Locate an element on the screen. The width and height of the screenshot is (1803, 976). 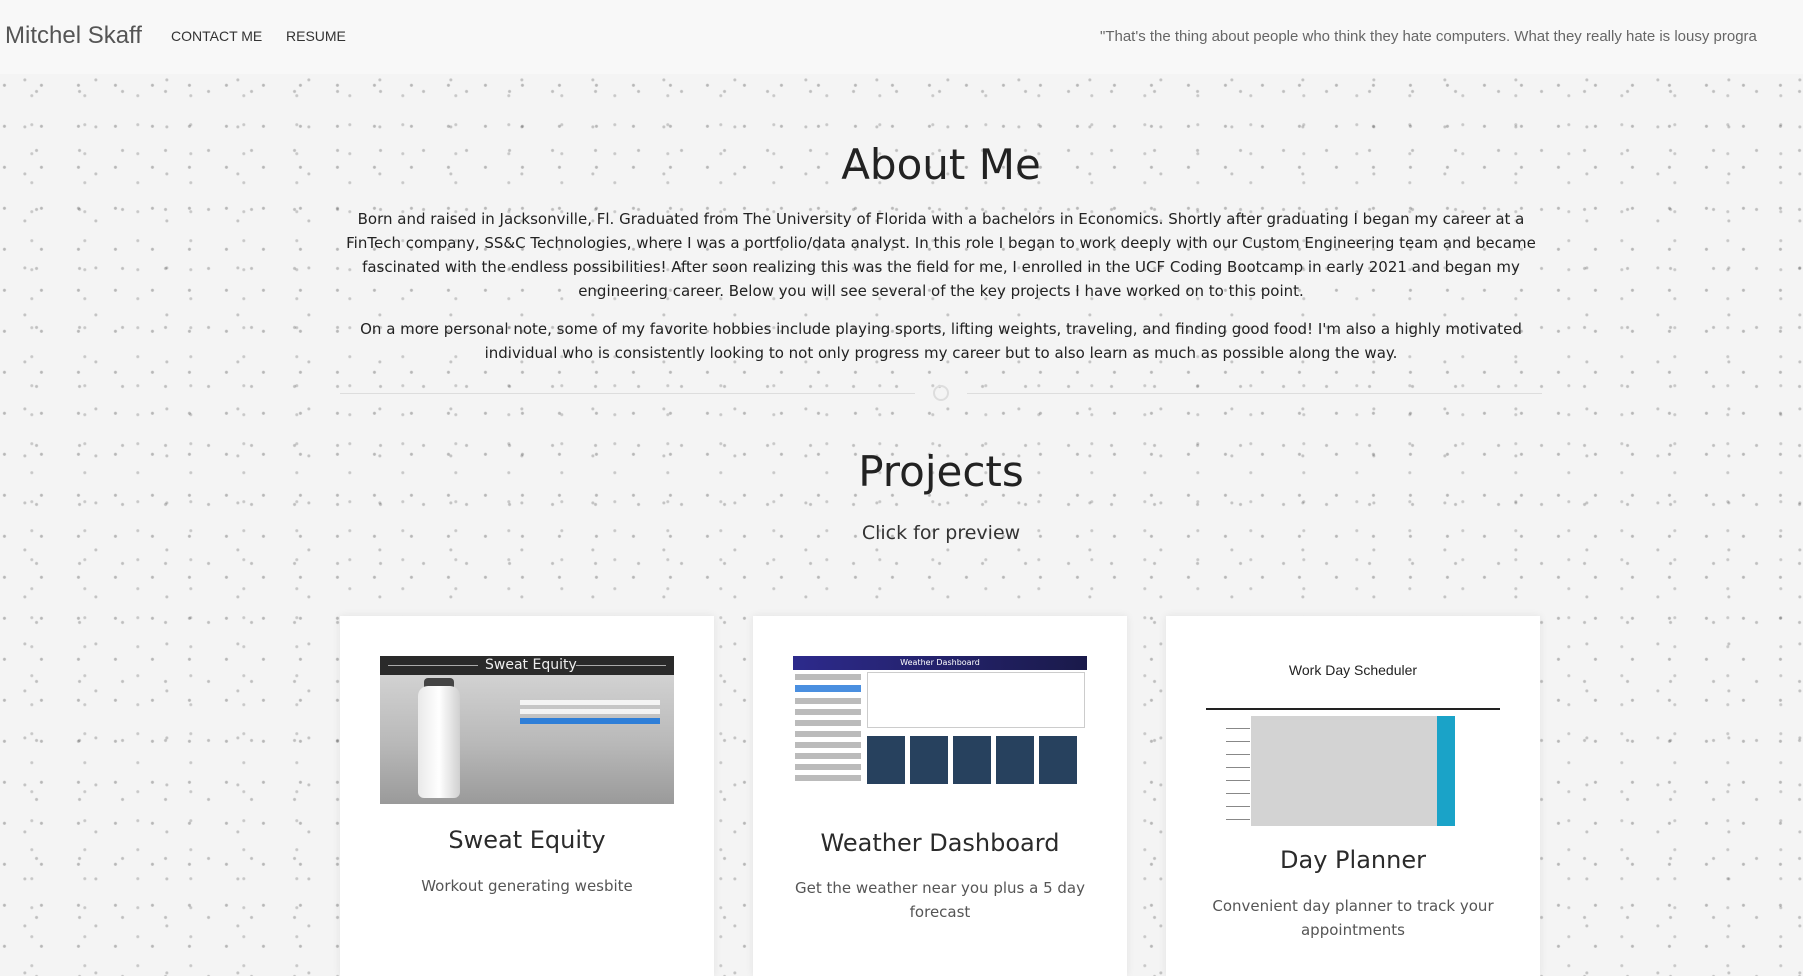
water-bottle-shape is located at coordinates (439, 742).